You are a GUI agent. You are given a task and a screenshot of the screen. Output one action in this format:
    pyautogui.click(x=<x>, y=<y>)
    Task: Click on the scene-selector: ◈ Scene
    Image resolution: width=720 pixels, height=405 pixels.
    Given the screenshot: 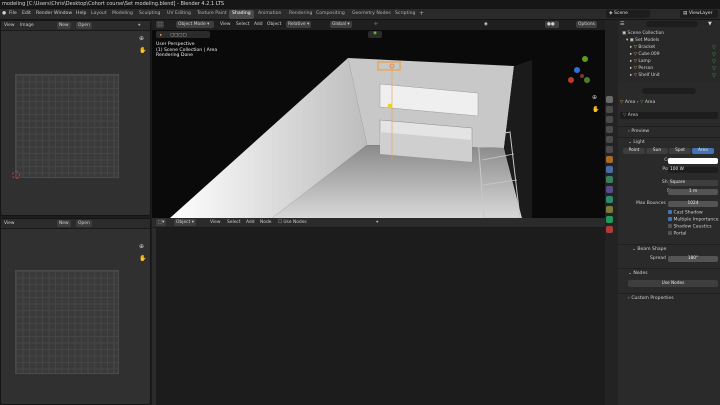 What is the action you would take?
    pyautogui.click(x=628, y=14)
    